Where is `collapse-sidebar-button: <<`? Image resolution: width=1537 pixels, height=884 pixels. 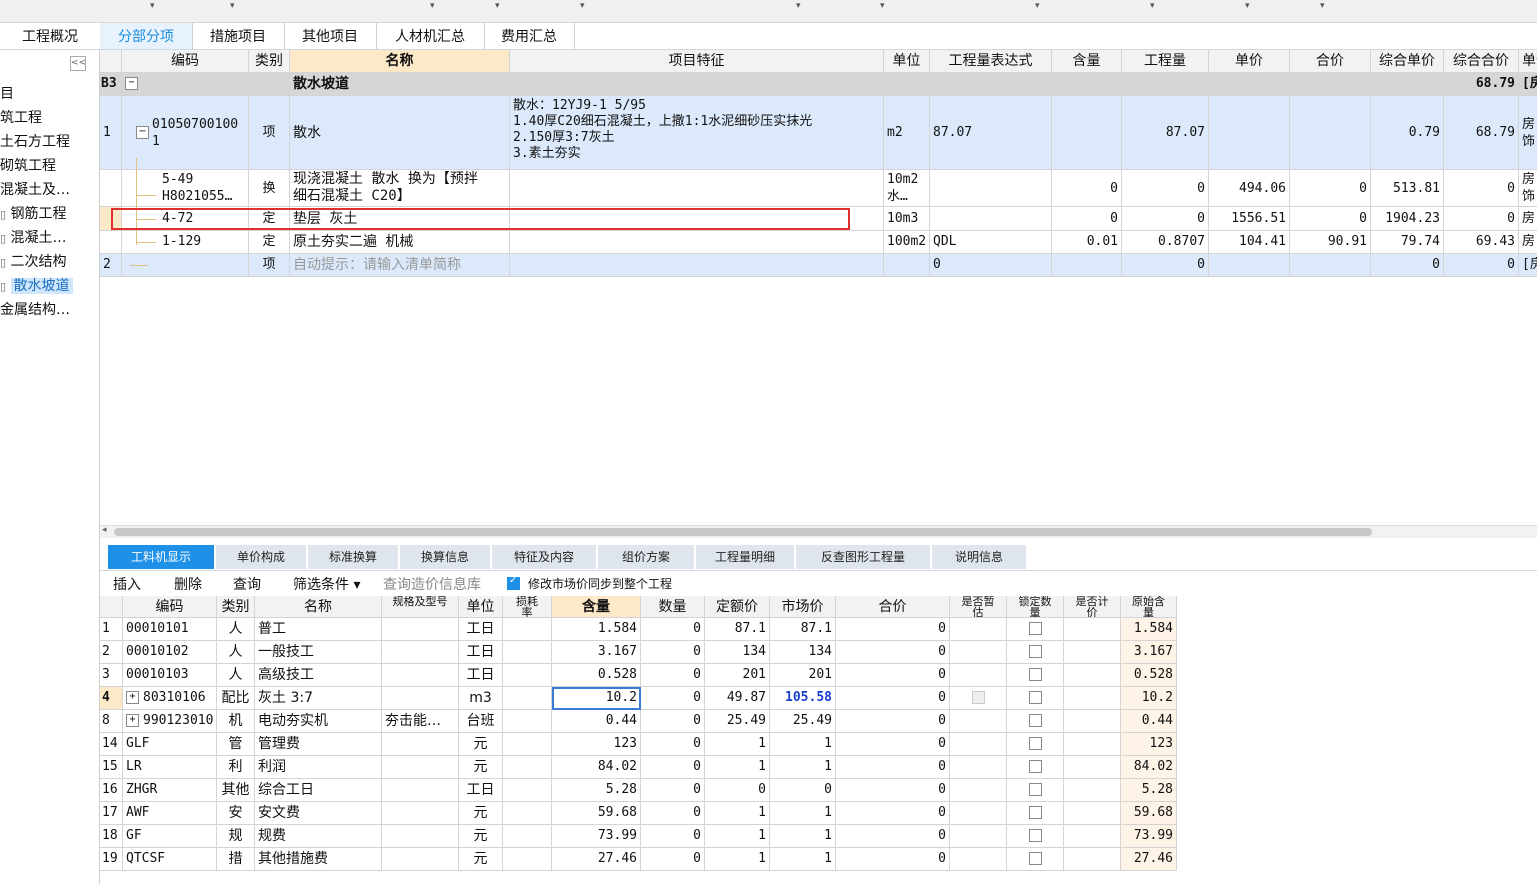 collapse-sidebar-button: << is located at coordinates (78, 63).